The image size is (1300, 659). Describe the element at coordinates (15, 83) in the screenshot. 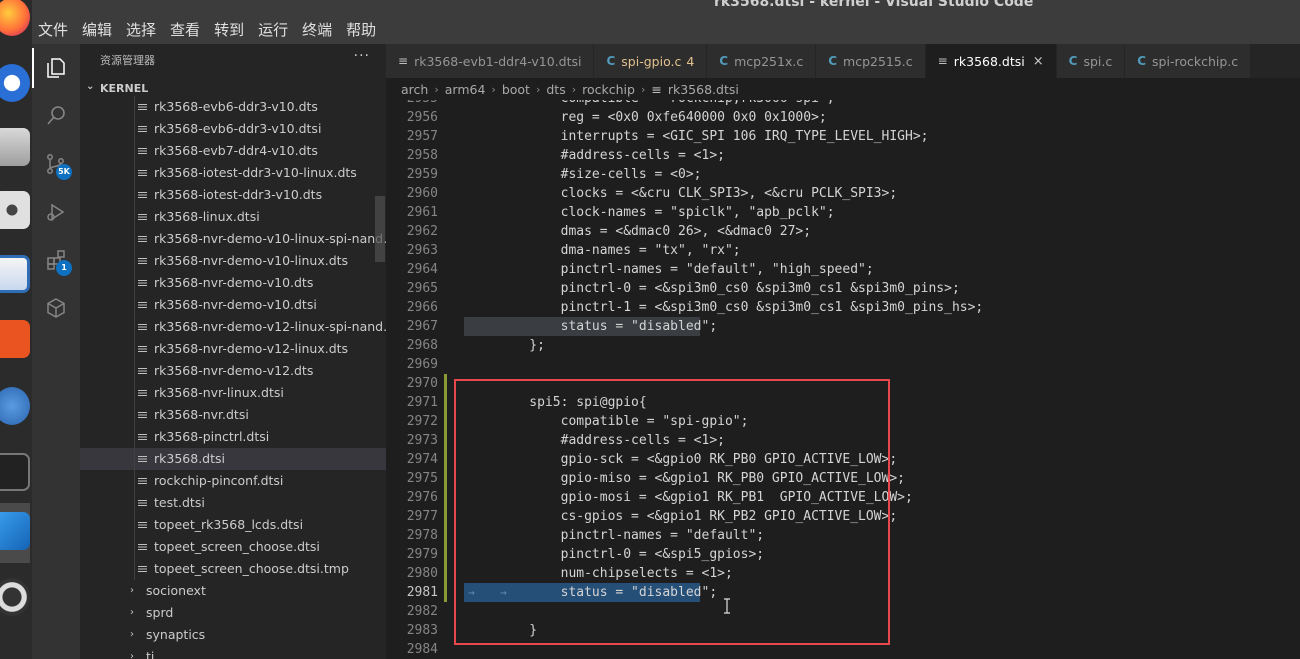

I see `browser-icon` at that location.